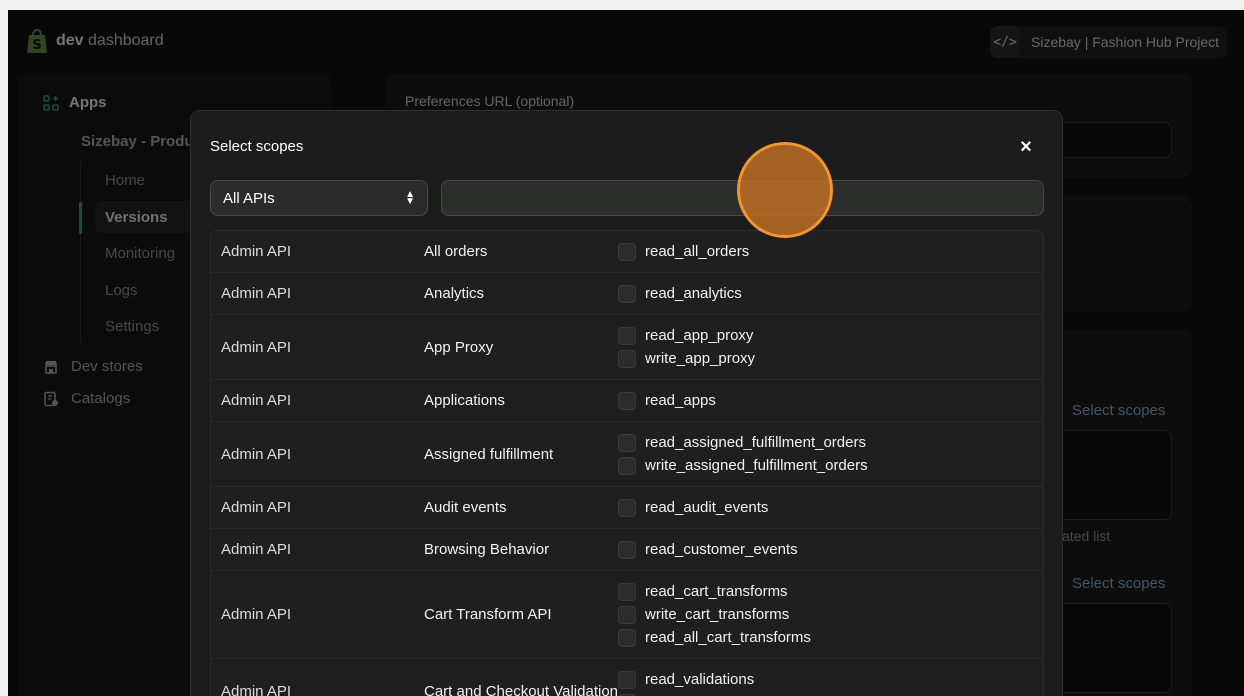 Image resolution: width=1244 pixels, height=696 pixels. What do you see at coordinates (697, 251) in the screenshot?
I see `scope-label: read_all_orders` at bounding box center [697, 251].